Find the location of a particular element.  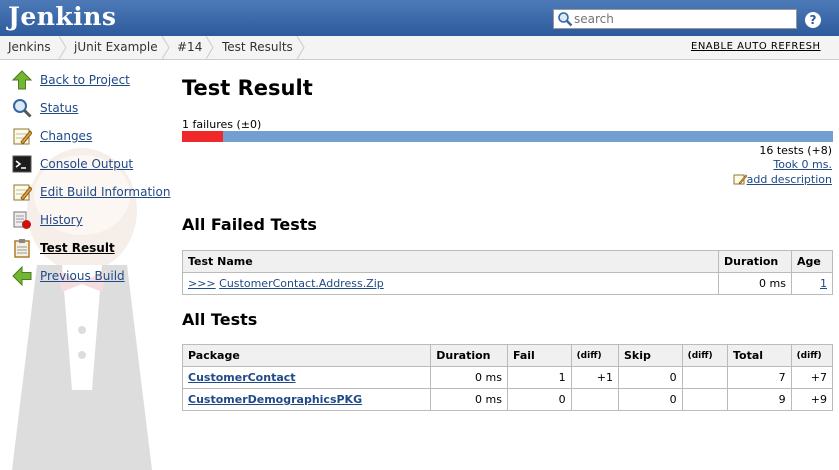

column-header-skip: Skip is located at coordinates (650, 355).